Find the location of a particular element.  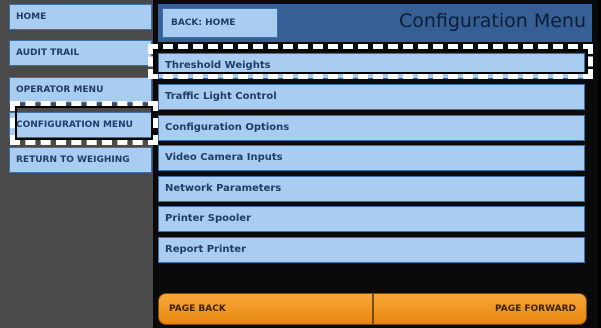

sidebar-item-configuration-menu: CONFIGURATION MENU is located at coordinates (80, 125).